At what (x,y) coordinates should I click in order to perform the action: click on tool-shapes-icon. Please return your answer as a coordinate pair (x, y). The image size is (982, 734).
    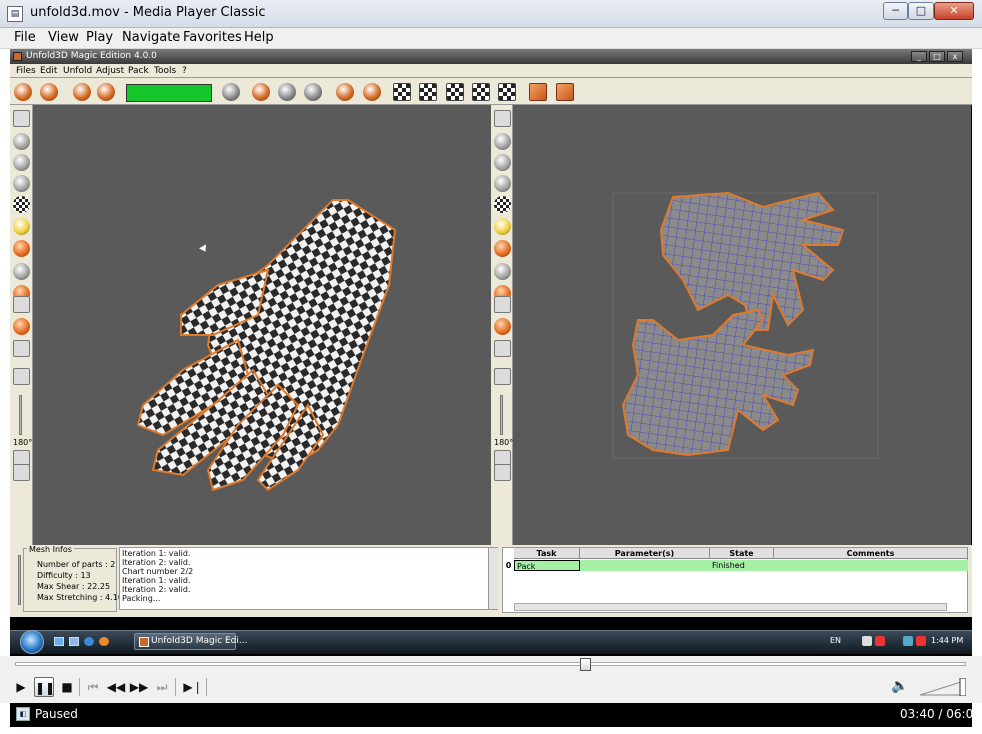
    Looking at the image, I should click on (287, 92).